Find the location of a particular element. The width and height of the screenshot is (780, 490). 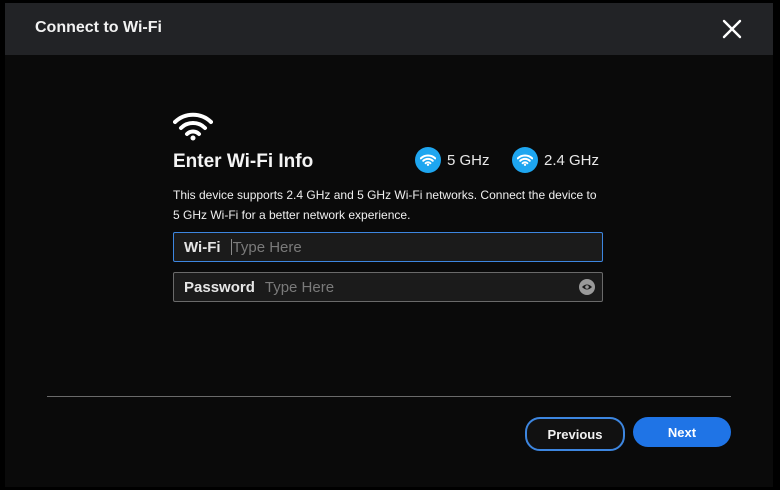

section-heading: Enter Wi-Fi Info is located at coordinates (243, 161).